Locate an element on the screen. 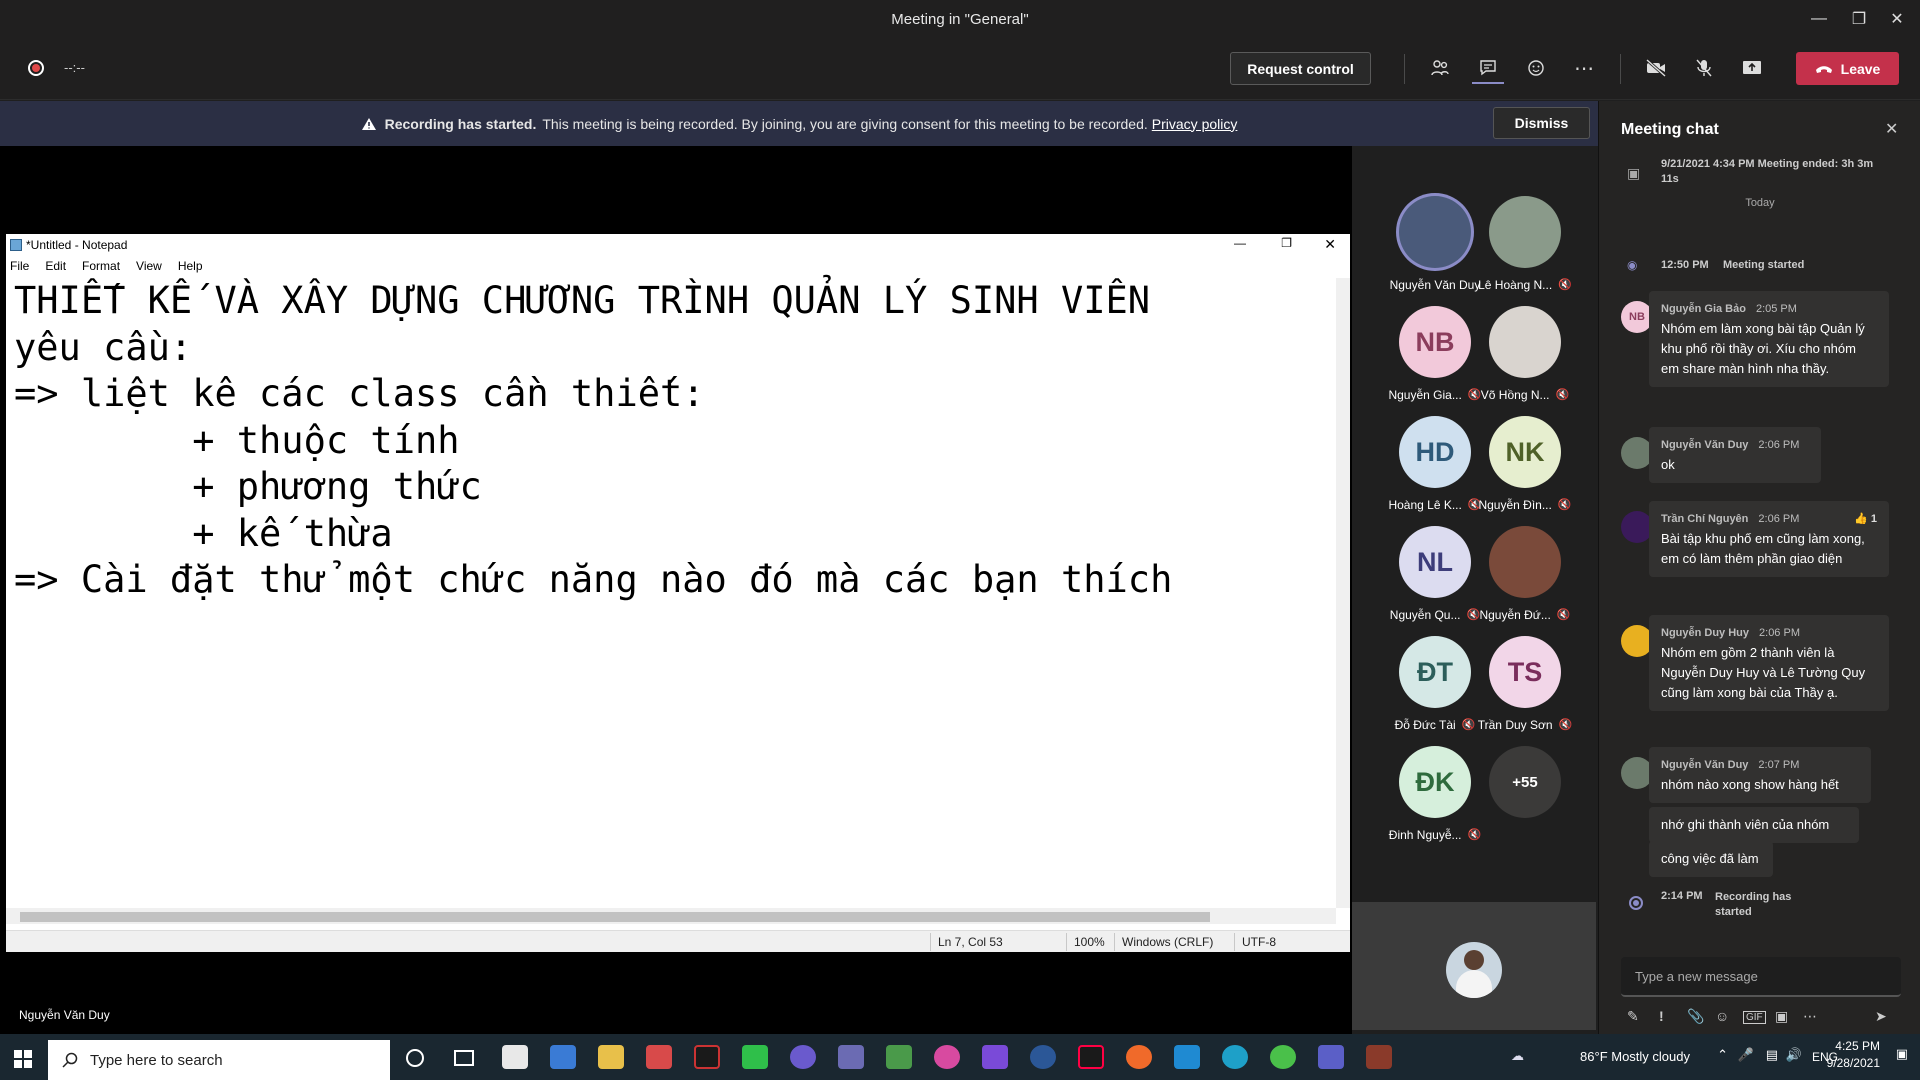 The image size is (1920, 1080). word-icon is located at coordinates (1043, 1057).